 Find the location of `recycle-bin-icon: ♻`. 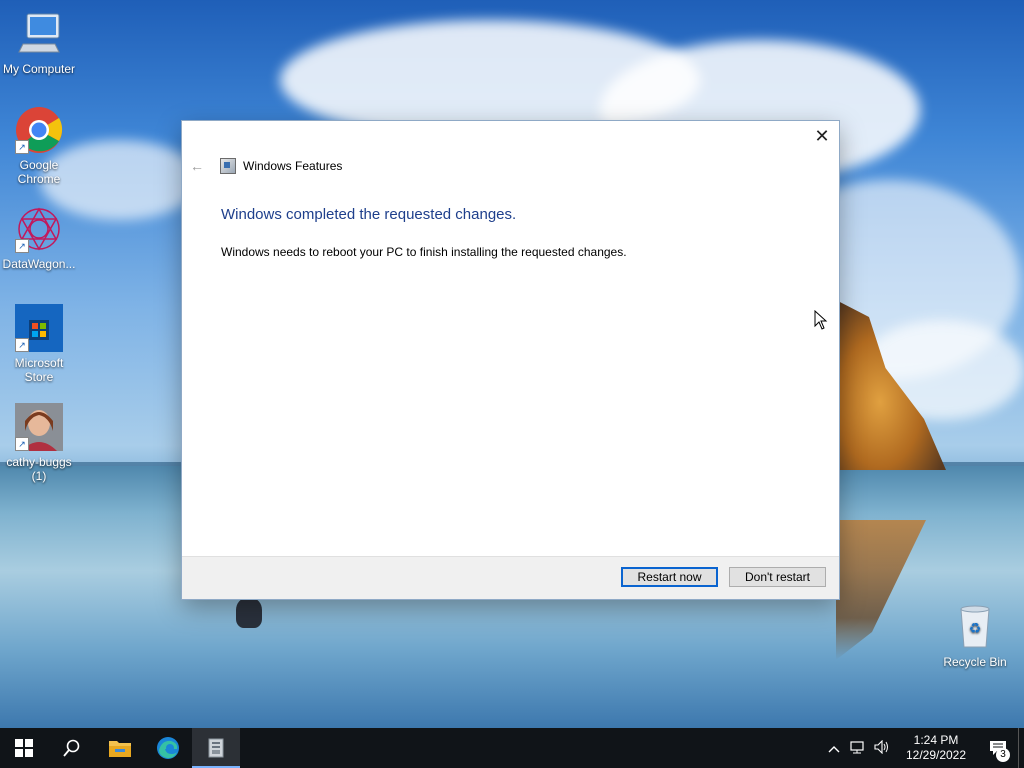

recycle-bin-icon: ♻ is located at coordinates (975, 627).